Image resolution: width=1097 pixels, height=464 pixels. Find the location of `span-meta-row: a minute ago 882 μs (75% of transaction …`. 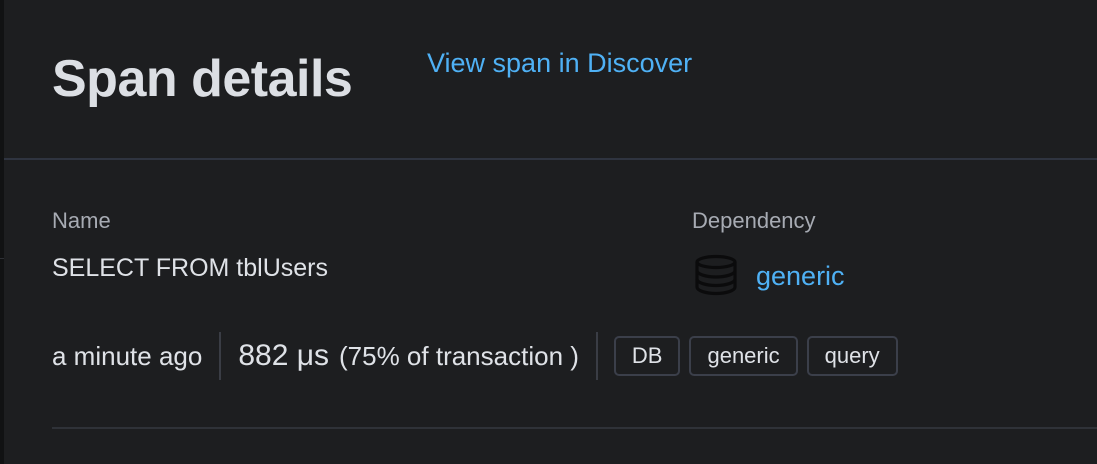

span-meta-row: a minute ago 882 μs (75% of transaction … is located at coordinates (475, 356).